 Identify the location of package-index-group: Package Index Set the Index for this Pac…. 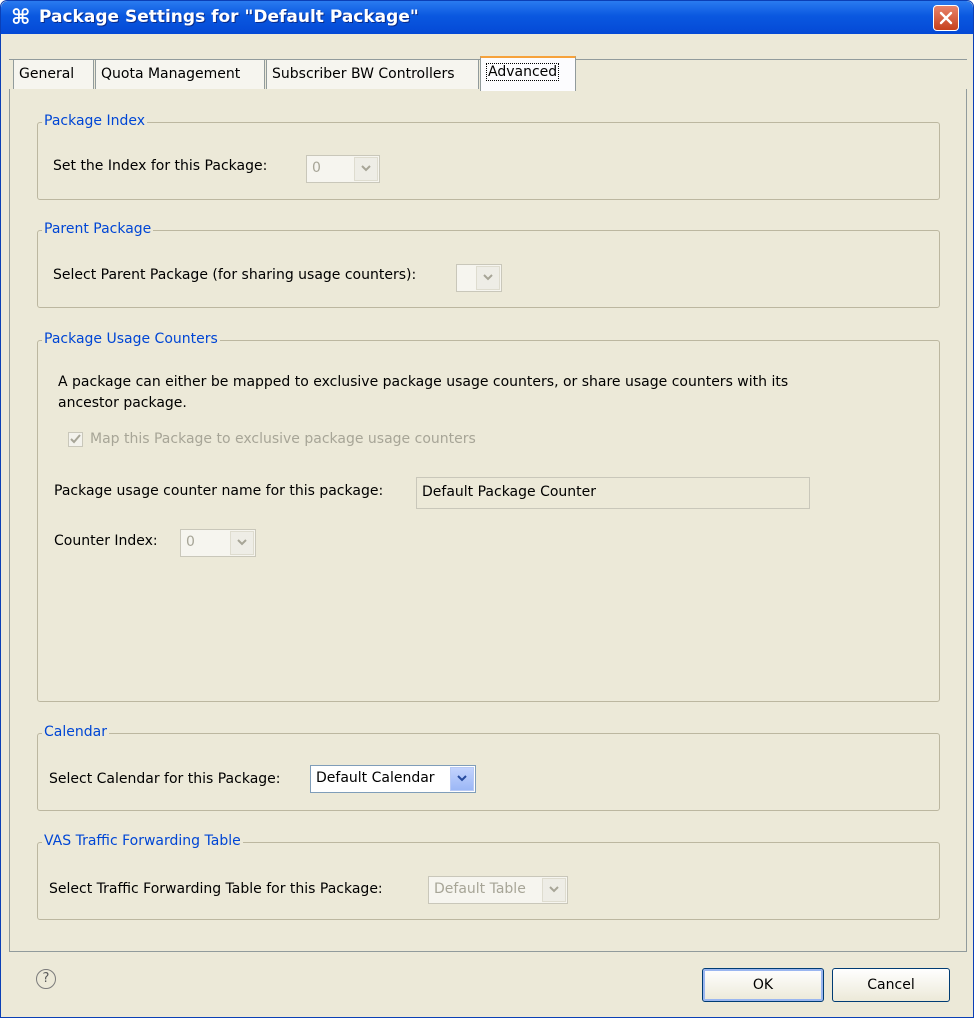
(488, 156).